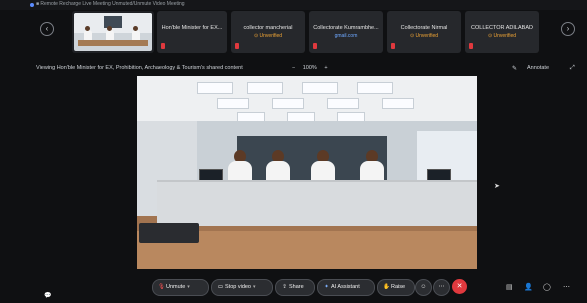 This screenshot has width=587, height=303. Describe the element at coordinates (572, 68) in the screenshot. I see `expand-icon: ⤢` at that location.